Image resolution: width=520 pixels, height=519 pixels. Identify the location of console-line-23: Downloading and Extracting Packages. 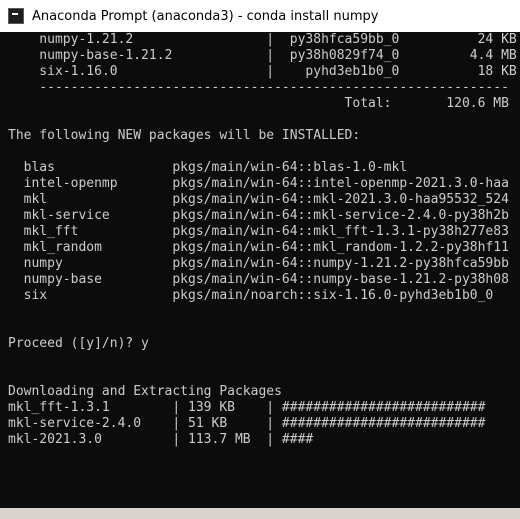
(145, 391).